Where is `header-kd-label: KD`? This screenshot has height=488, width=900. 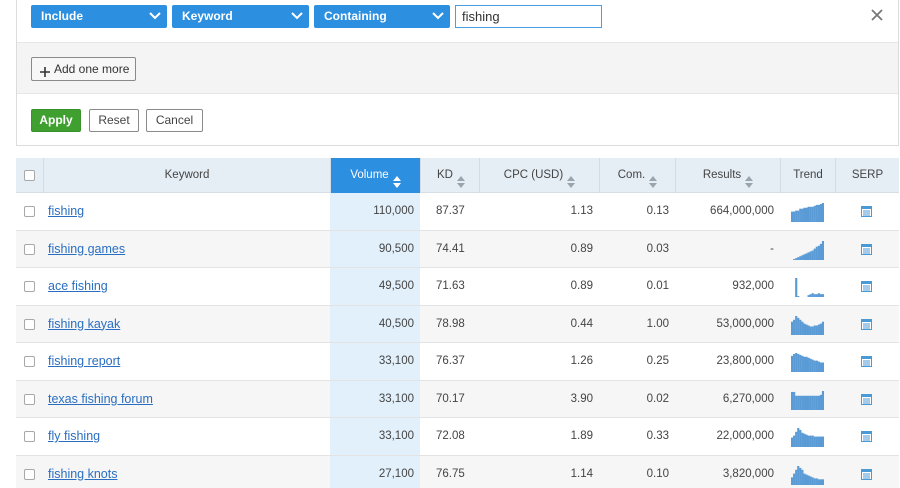 header-kd-label: KD is located at coordinates (445, 175).